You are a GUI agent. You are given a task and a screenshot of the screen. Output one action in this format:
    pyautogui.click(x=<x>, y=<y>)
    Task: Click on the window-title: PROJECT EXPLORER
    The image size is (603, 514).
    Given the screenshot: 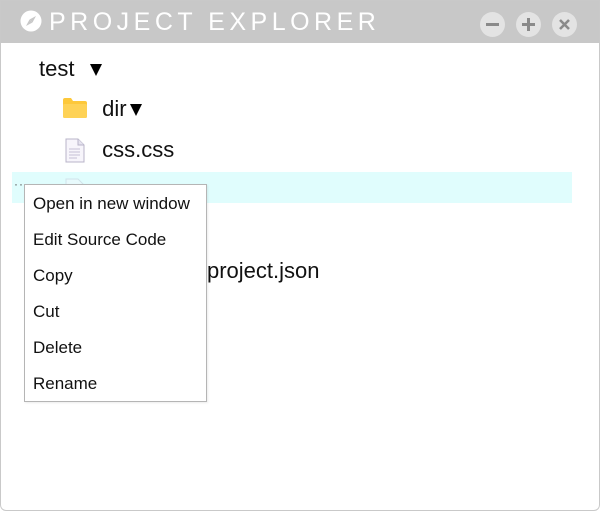 What is the action you would take?
    pyautogui.click(x=215, y=22)
    